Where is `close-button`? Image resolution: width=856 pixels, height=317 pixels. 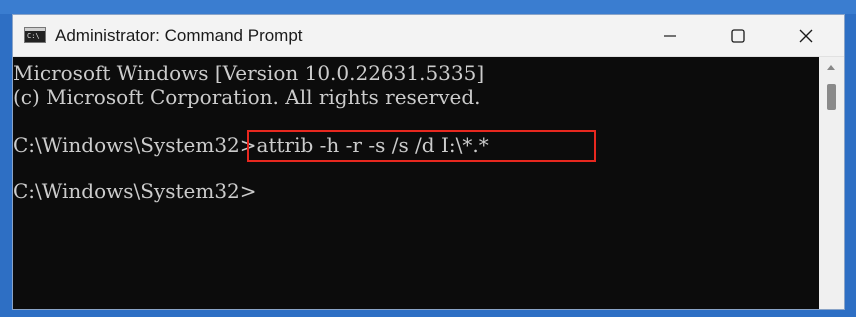 close-button is located at coordinates (806, 36).